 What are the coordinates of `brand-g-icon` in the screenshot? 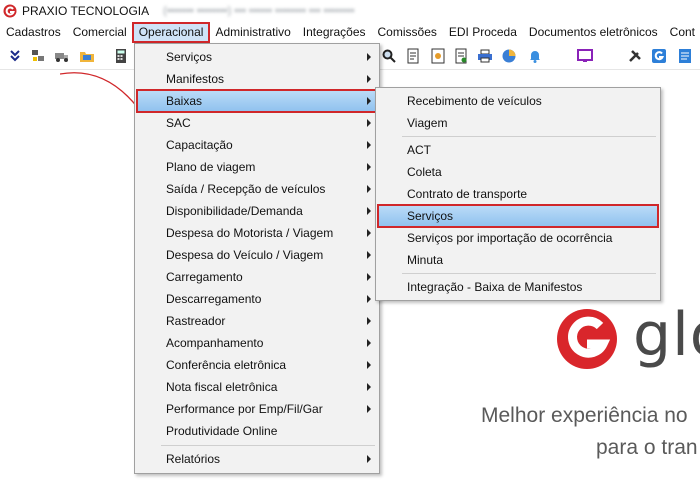 It's located at (659, 56).